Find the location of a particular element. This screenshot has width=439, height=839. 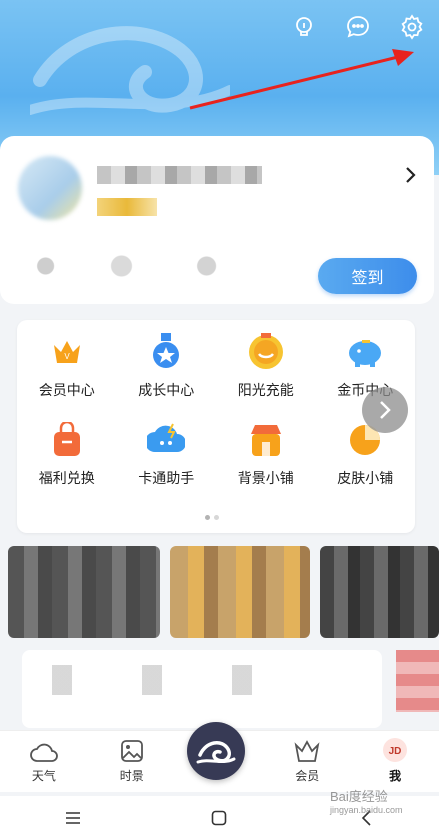

gift-bag-icon is located at coordinates (67, 440).